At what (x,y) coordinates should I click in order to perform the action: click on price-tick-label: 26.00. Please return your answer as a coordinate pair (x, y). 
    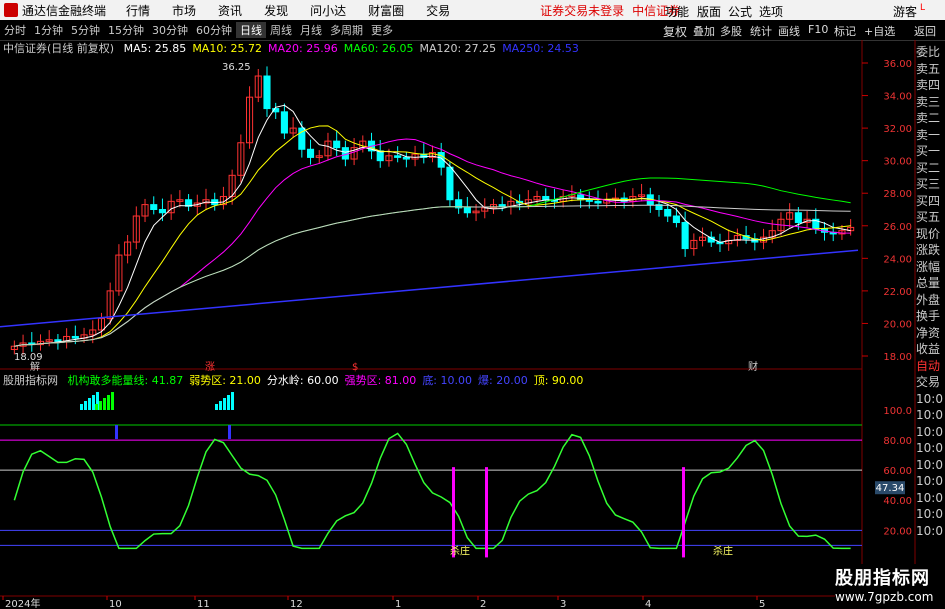
    Looking at the image, I should click on (897, 227).